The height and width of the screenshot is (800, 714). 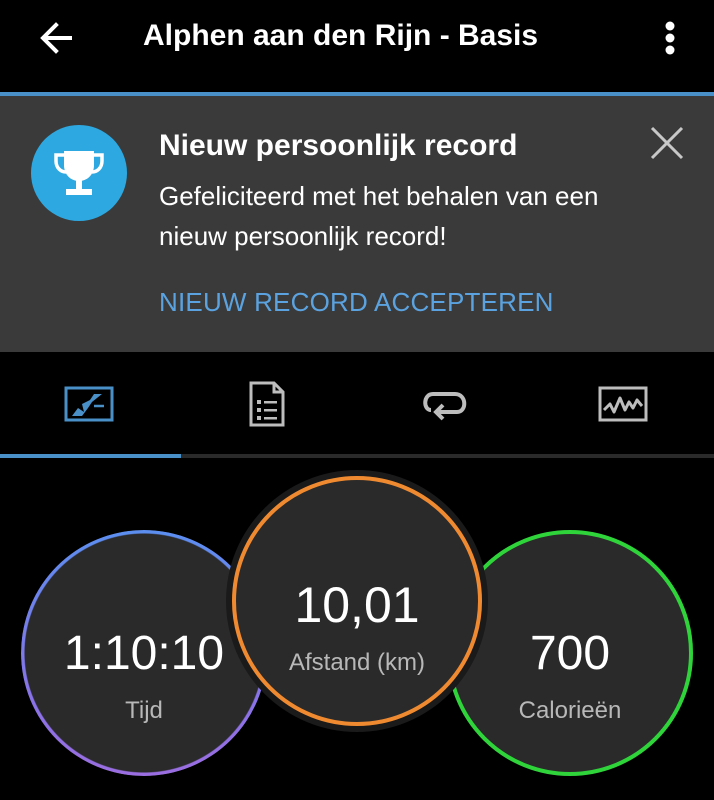 I want to click on chart-icon, so click(x=623, y=404).